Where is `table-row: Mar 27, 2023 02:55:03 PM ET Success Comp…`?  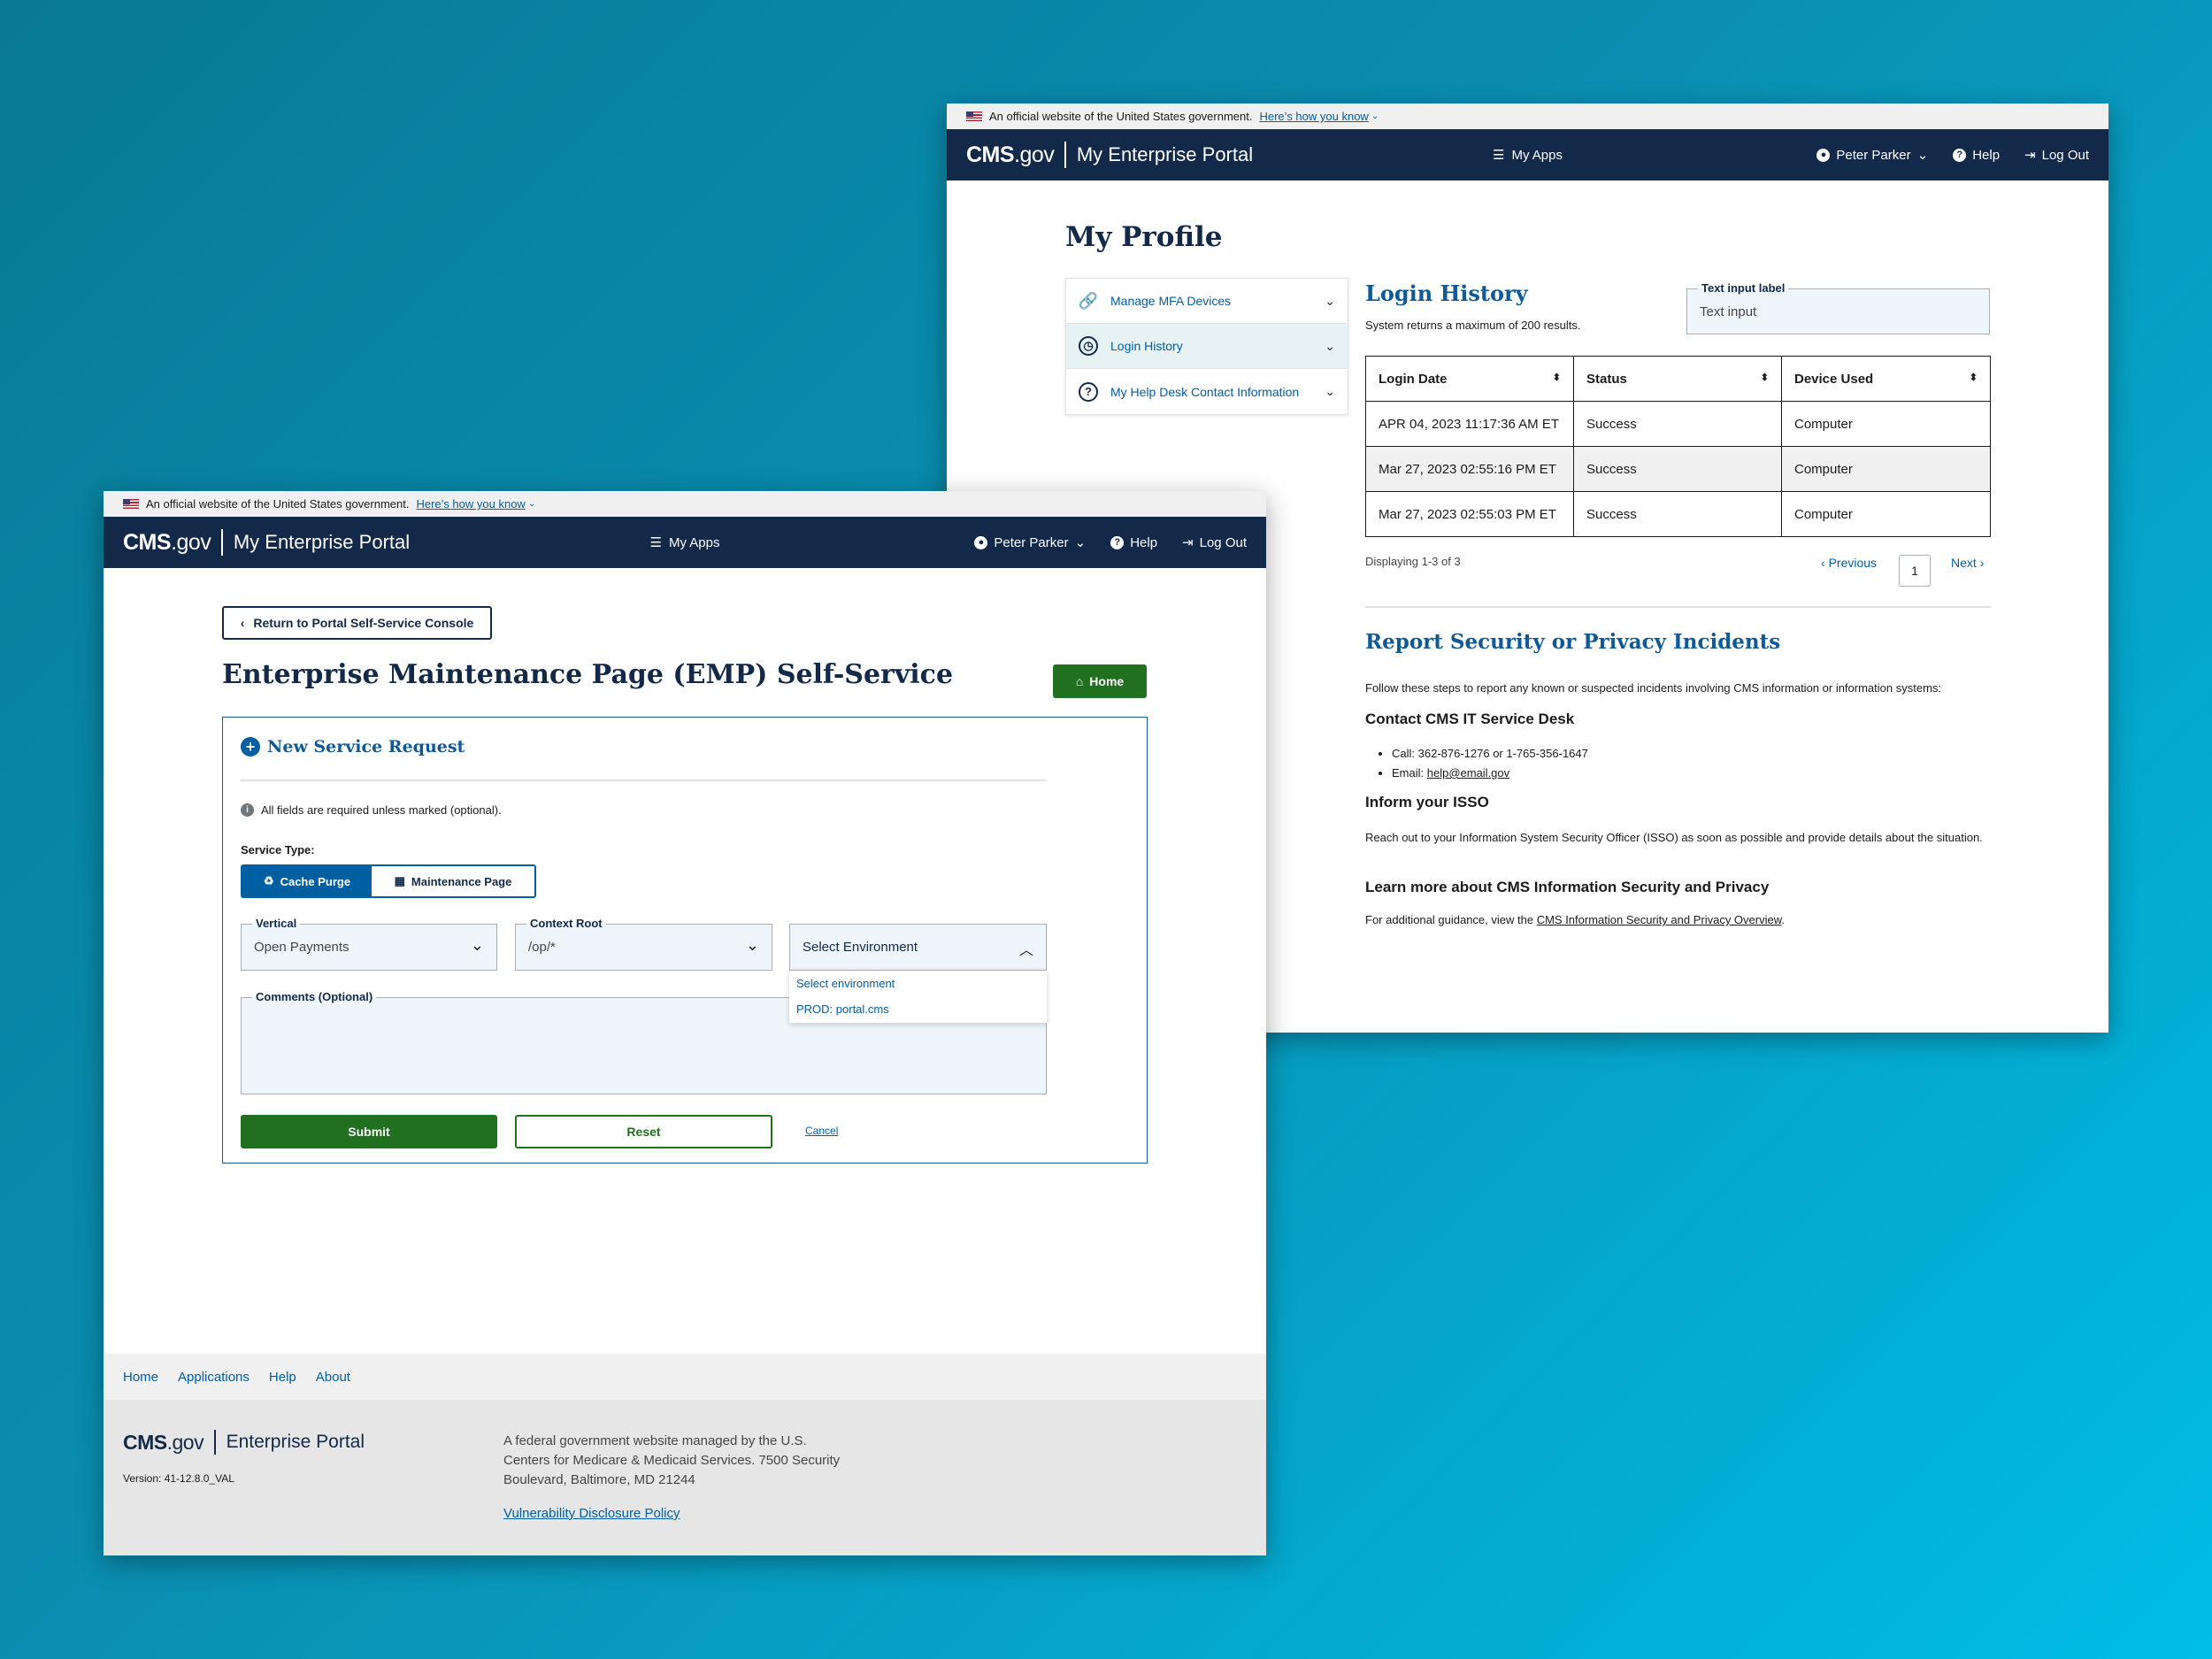
table-row: Mar 27, 2023 02:55:03 PM ET Success Comp… is located at coordinates (1678, 514).